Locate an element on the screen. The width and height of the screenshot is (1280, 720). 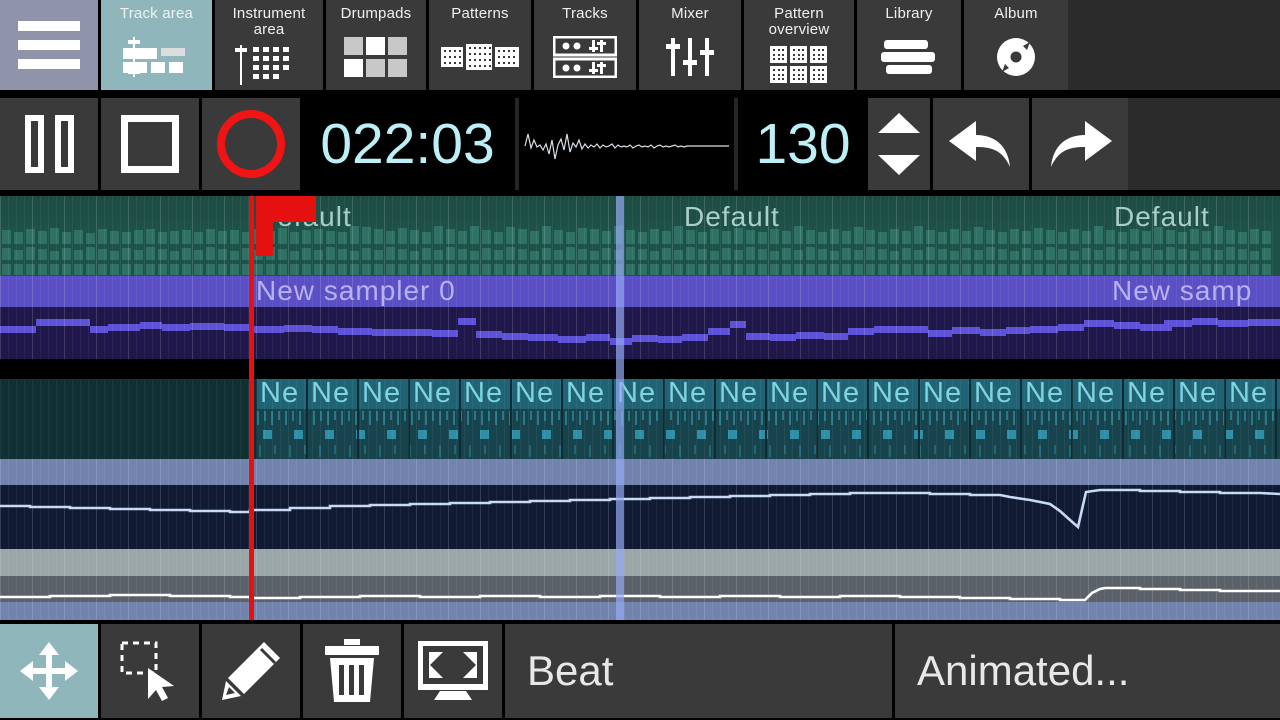
tab-instrument-area-label-2: area is located at coordinates (269, 29).